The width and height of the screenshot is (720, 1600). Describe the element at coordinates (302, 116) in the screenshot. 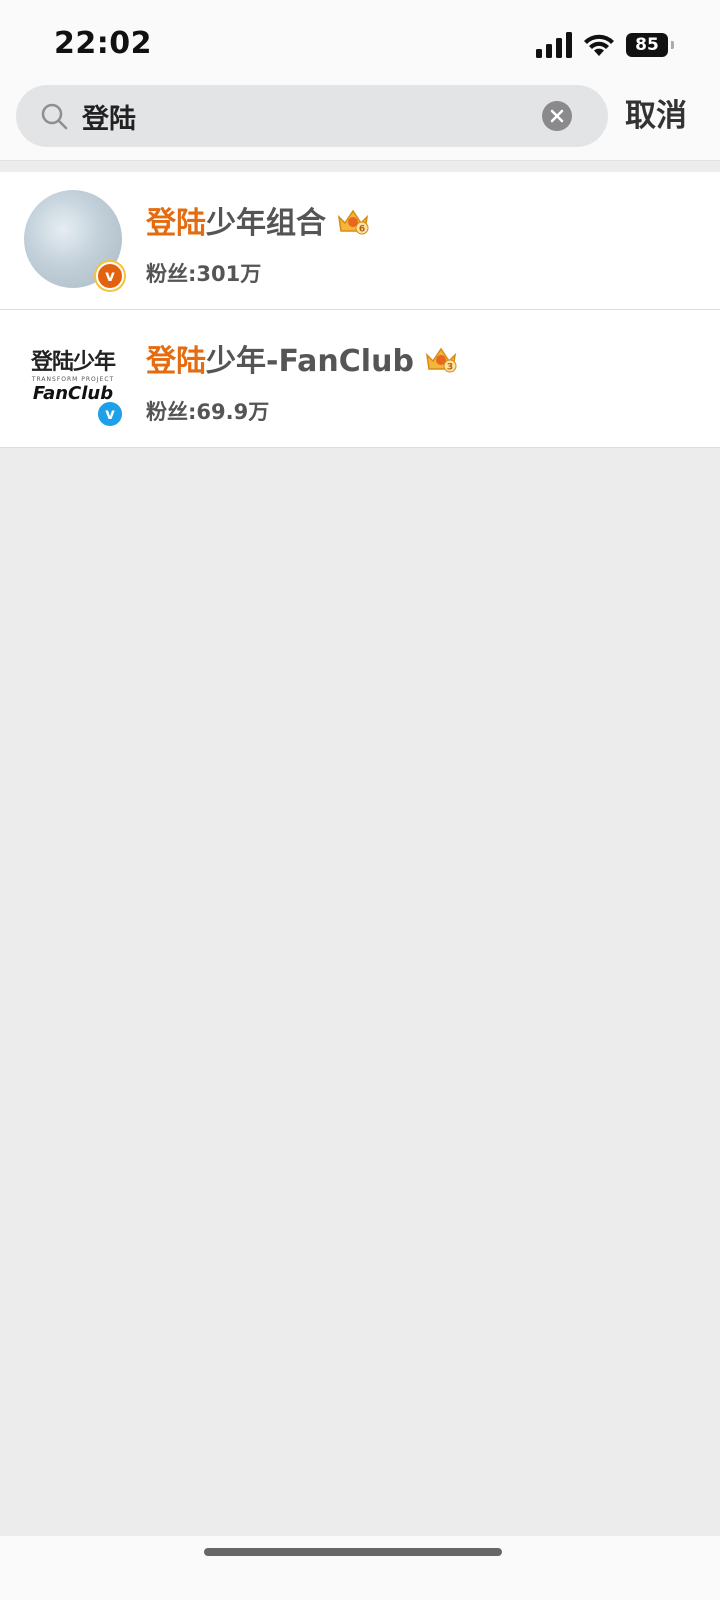

I see `search-input` at that location.